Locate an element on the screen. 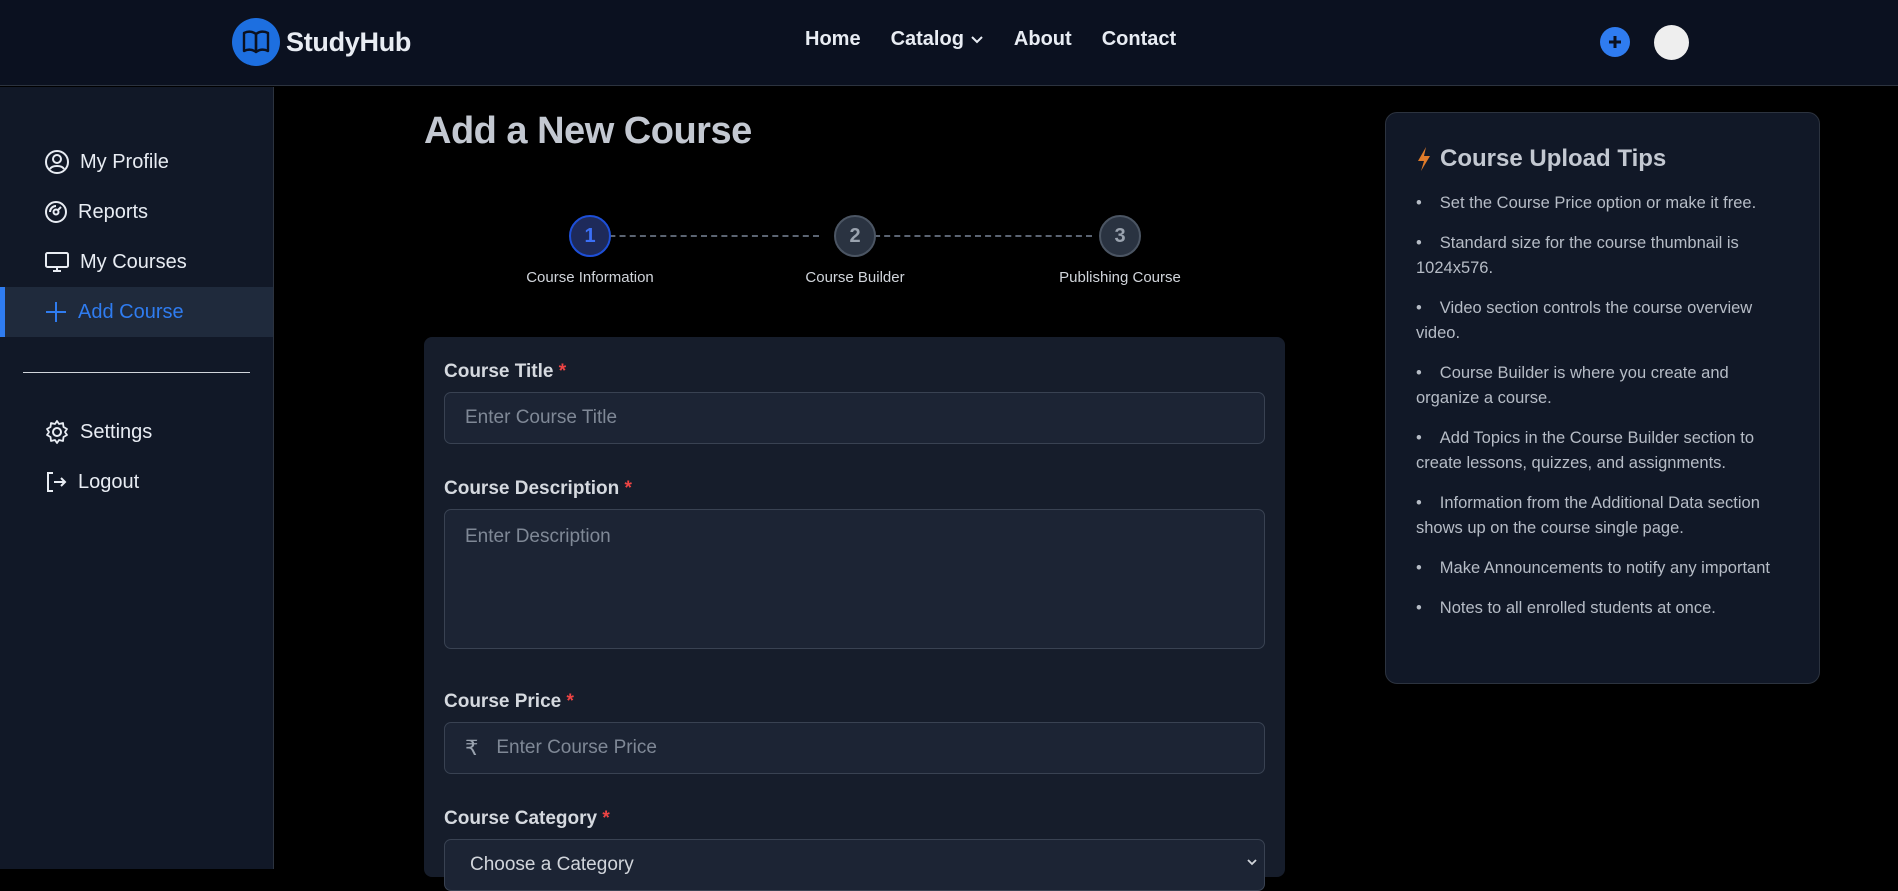  sidebar-item-label: My Courses is located at coordinates (133, 261).